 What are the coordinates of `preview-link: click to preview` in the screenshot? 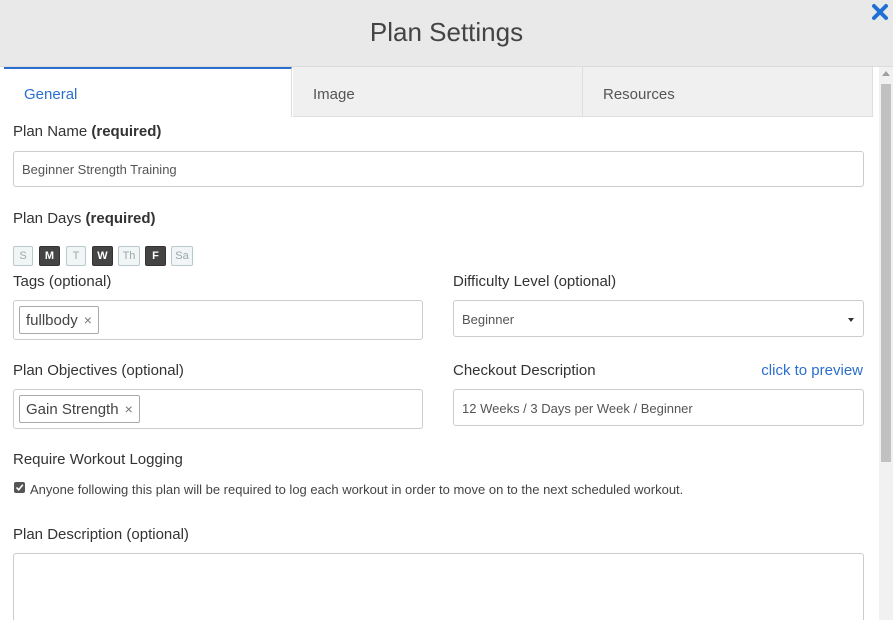 It's located at (812, 370).